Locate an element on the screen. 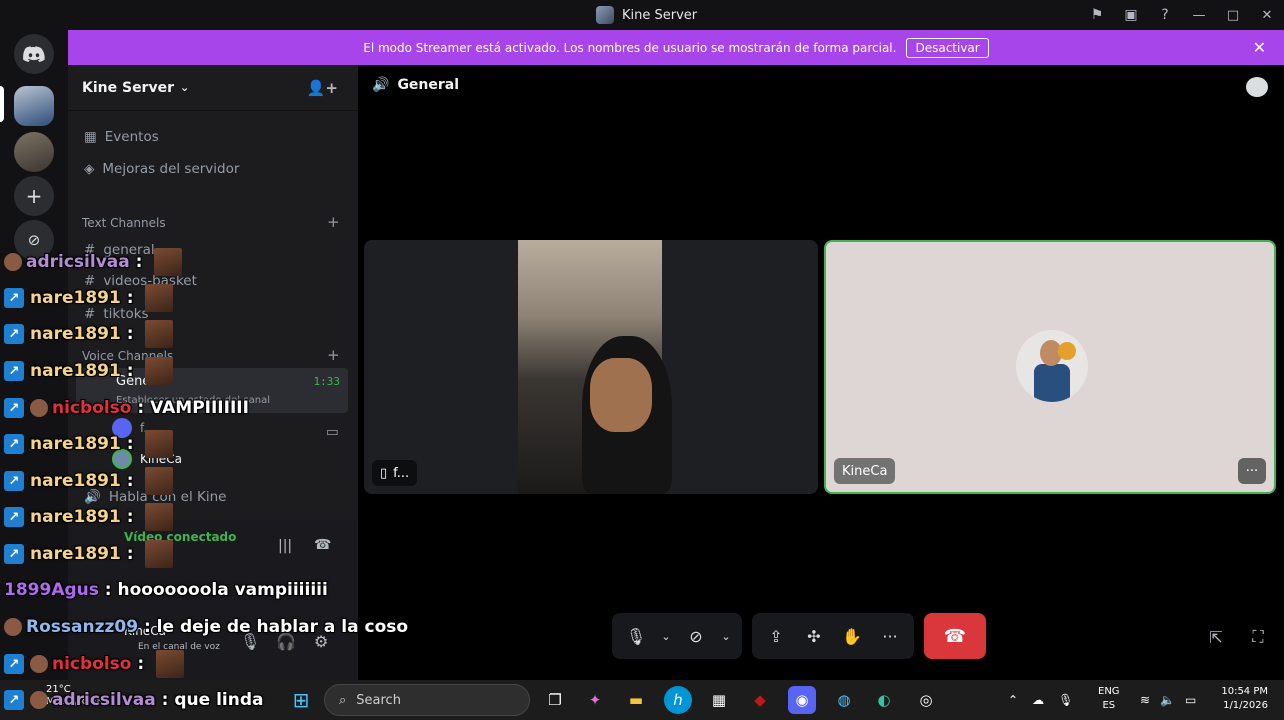 The image size is (1284, 720). camera-options-chevron-icon: ⌄ is located at coordinates (726, 636).